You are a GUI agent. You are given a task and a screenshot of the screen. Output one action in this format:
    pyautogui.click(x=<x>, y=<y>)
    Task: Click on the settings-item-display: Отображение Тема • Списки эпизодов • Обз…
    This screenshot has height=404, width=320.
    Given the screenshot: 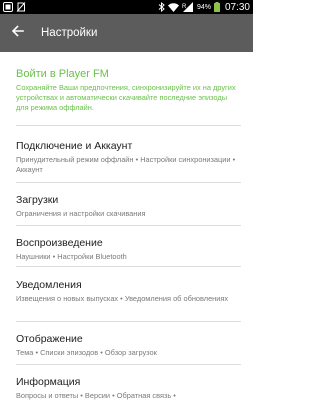 What is the action you would take?
    pyautogui.click(x=128, y=342)
    